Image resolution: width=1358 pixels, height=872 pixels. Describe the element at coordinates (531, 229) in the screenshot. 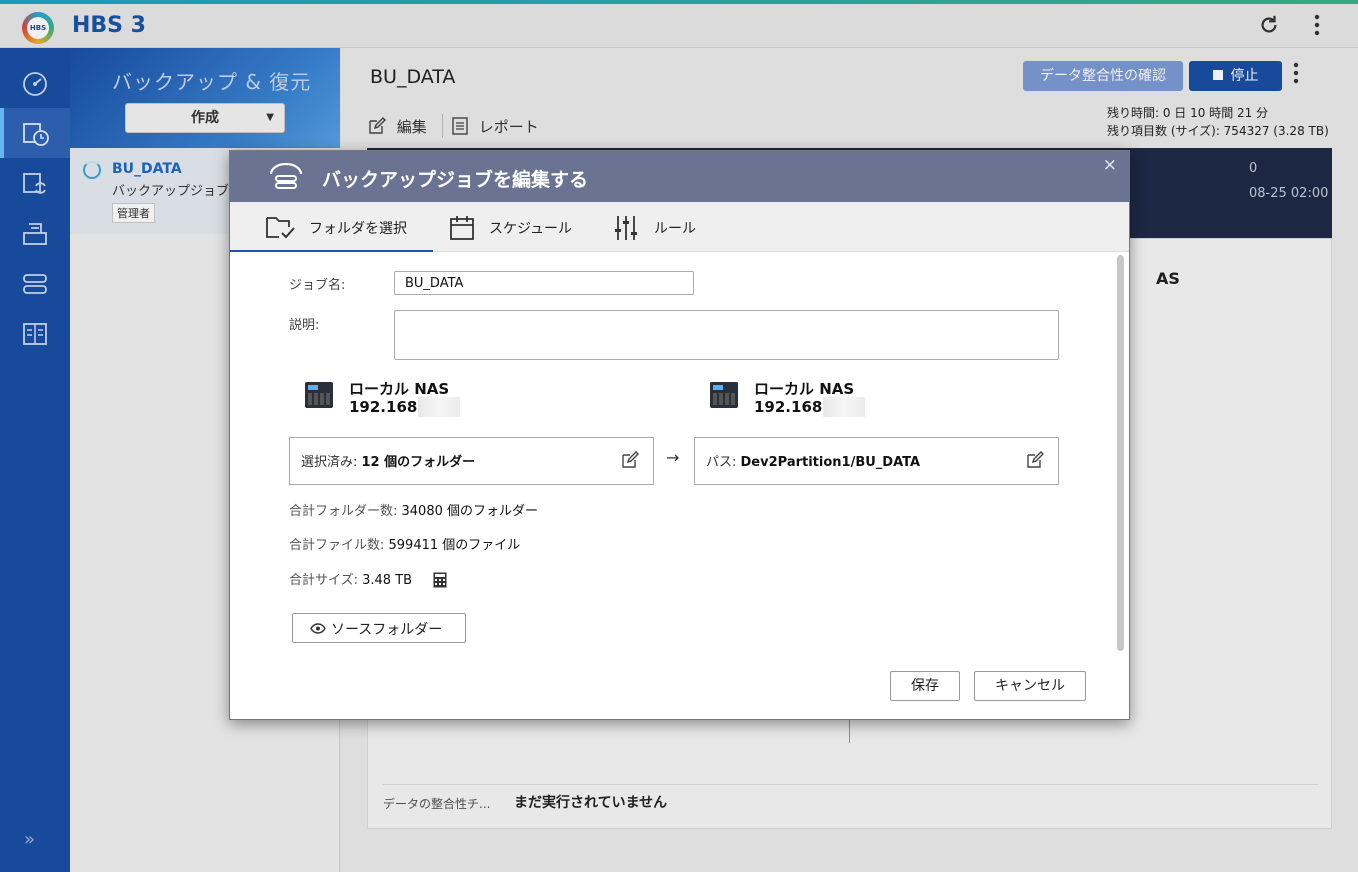

I see `tab-label: スケジュール` at that location.